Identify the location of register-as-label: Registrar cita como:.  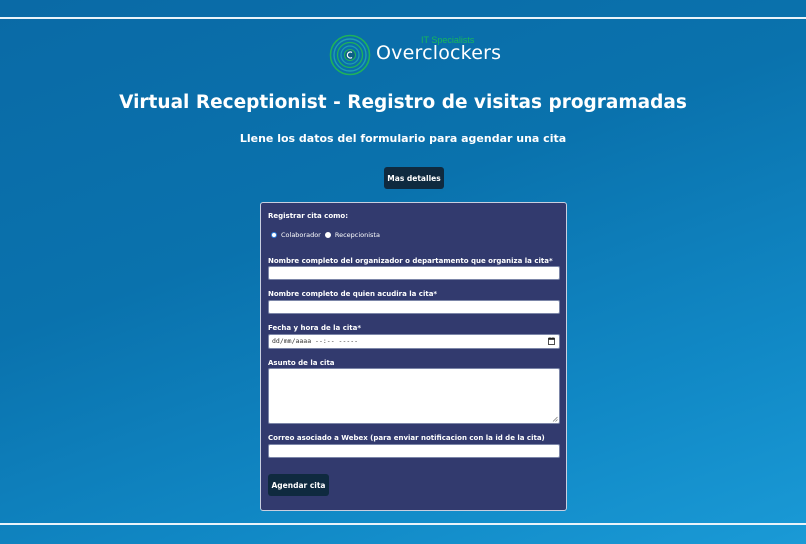
(308, 216).